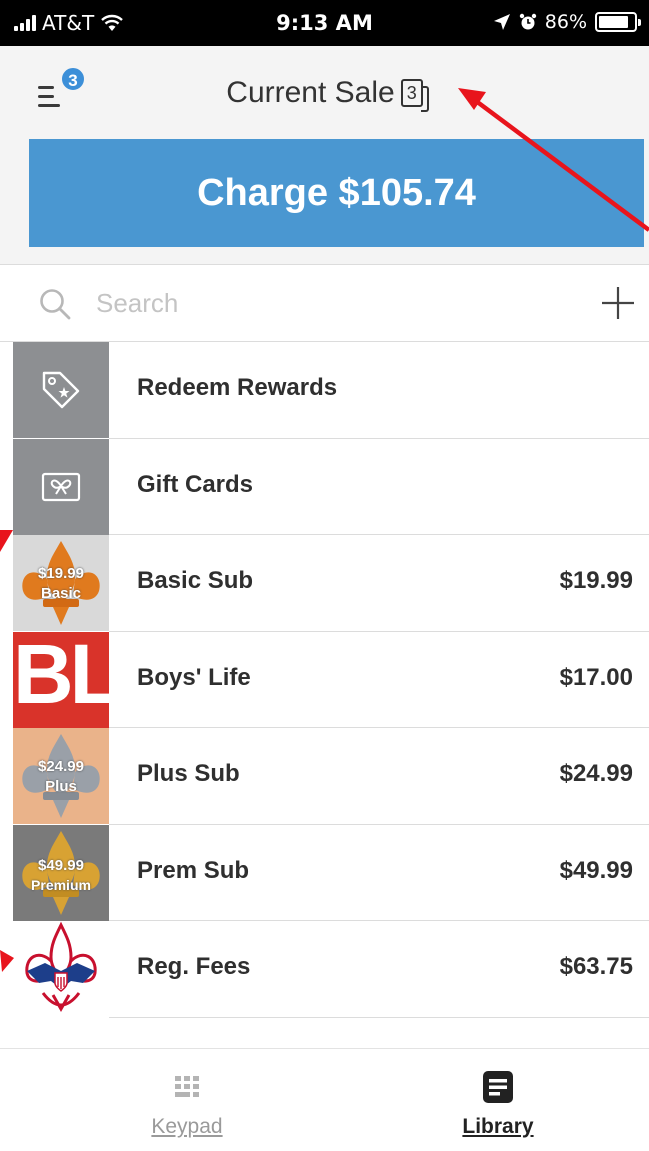 The width and height of the screenshot is (649, 1151). What do you see at coordinates (195, 580) in the screenshot?
I see `item-label: Basic Sub` at bounding box center [195, 580].